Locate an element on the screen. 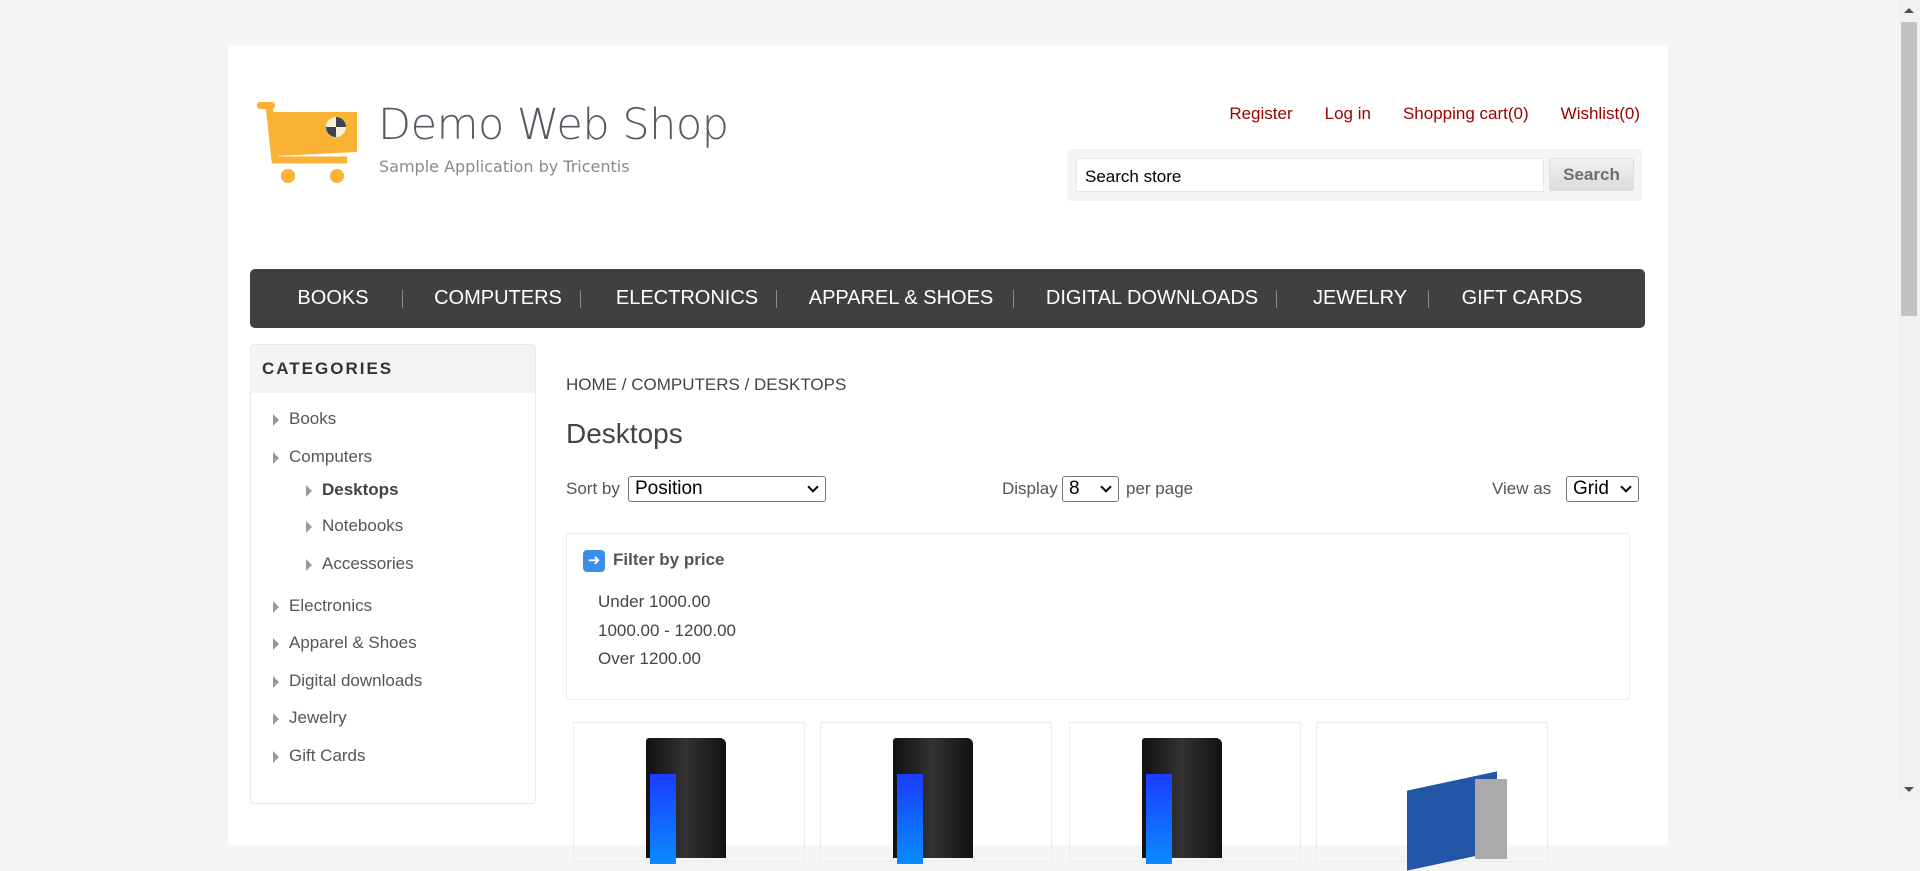 This screenshot has width=1920, height=871. breadcrumb: HOME / COMPUTERS / DESKTOPS is located at coordinates (706, 385).